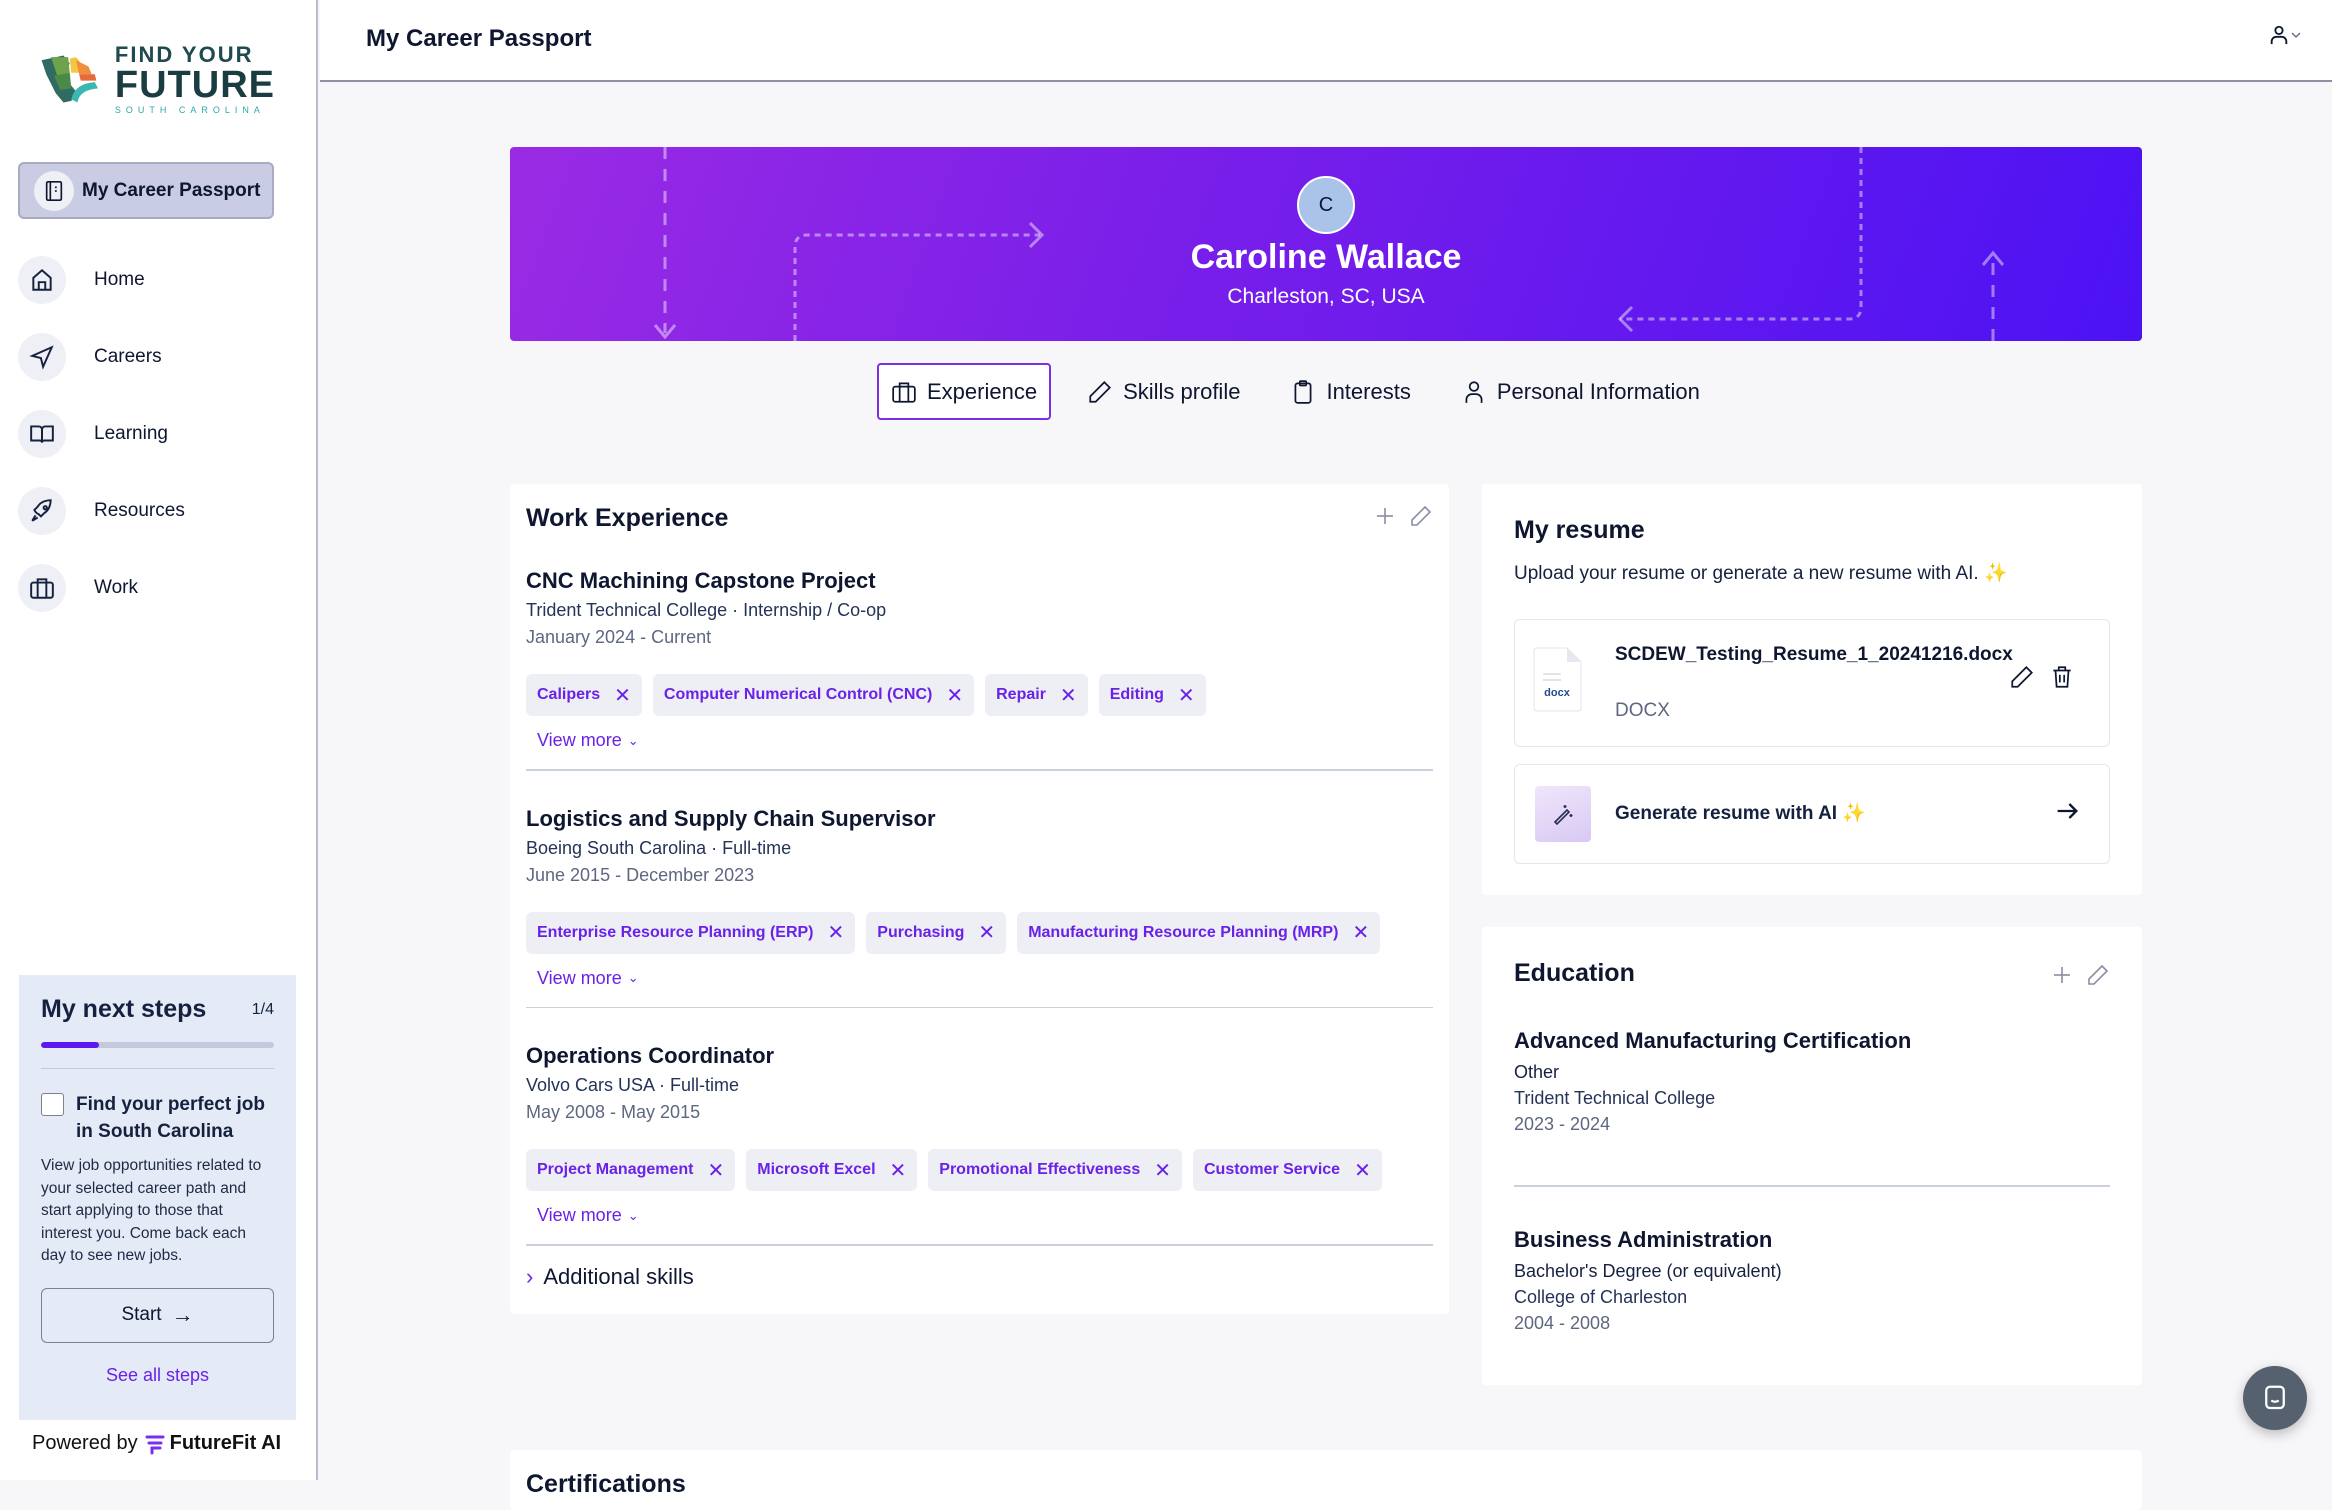  What do you see at coordinates (262, 1009) in the screenshot?
I see `next-steps-count: 1/4` at bounding box center [262, 1009].